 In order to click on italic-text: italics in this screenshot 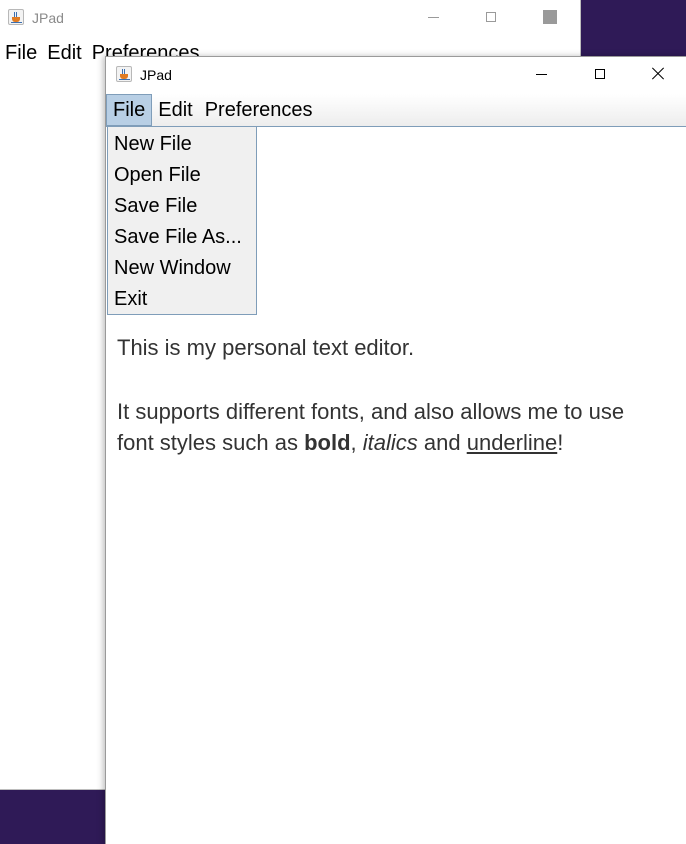, I will do `click(390, 442)`.